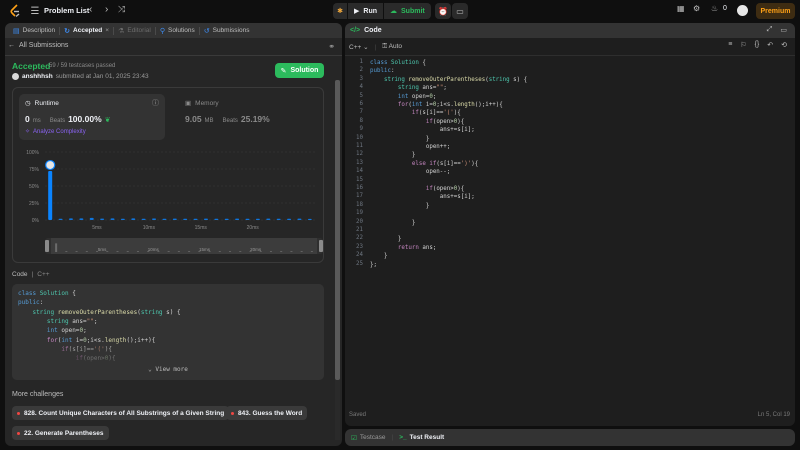 The width and height of the screenshot is (800, 450). What do you see at coordinates (15, 76) in the screenshot?
I see `user-avatar` at bounding box center [15, 76].